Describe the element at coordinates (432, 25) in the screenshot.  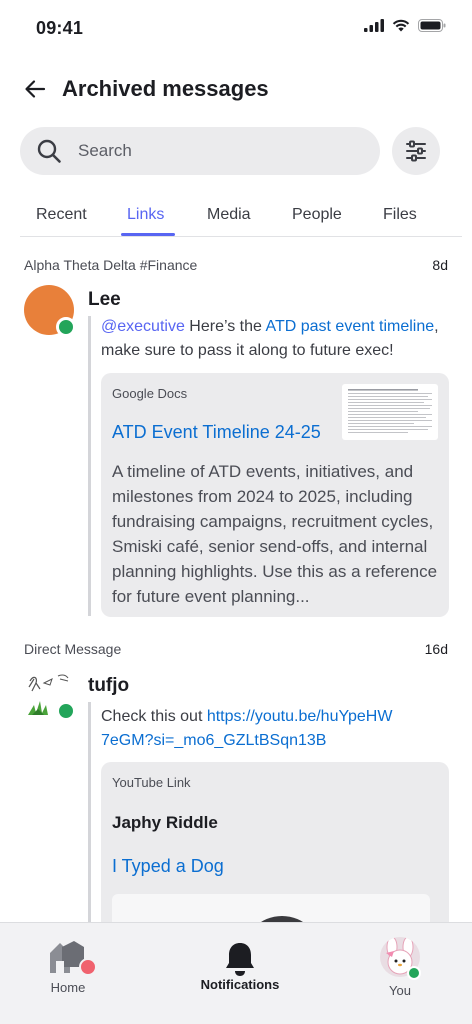
I see `battery-icon` at that location.